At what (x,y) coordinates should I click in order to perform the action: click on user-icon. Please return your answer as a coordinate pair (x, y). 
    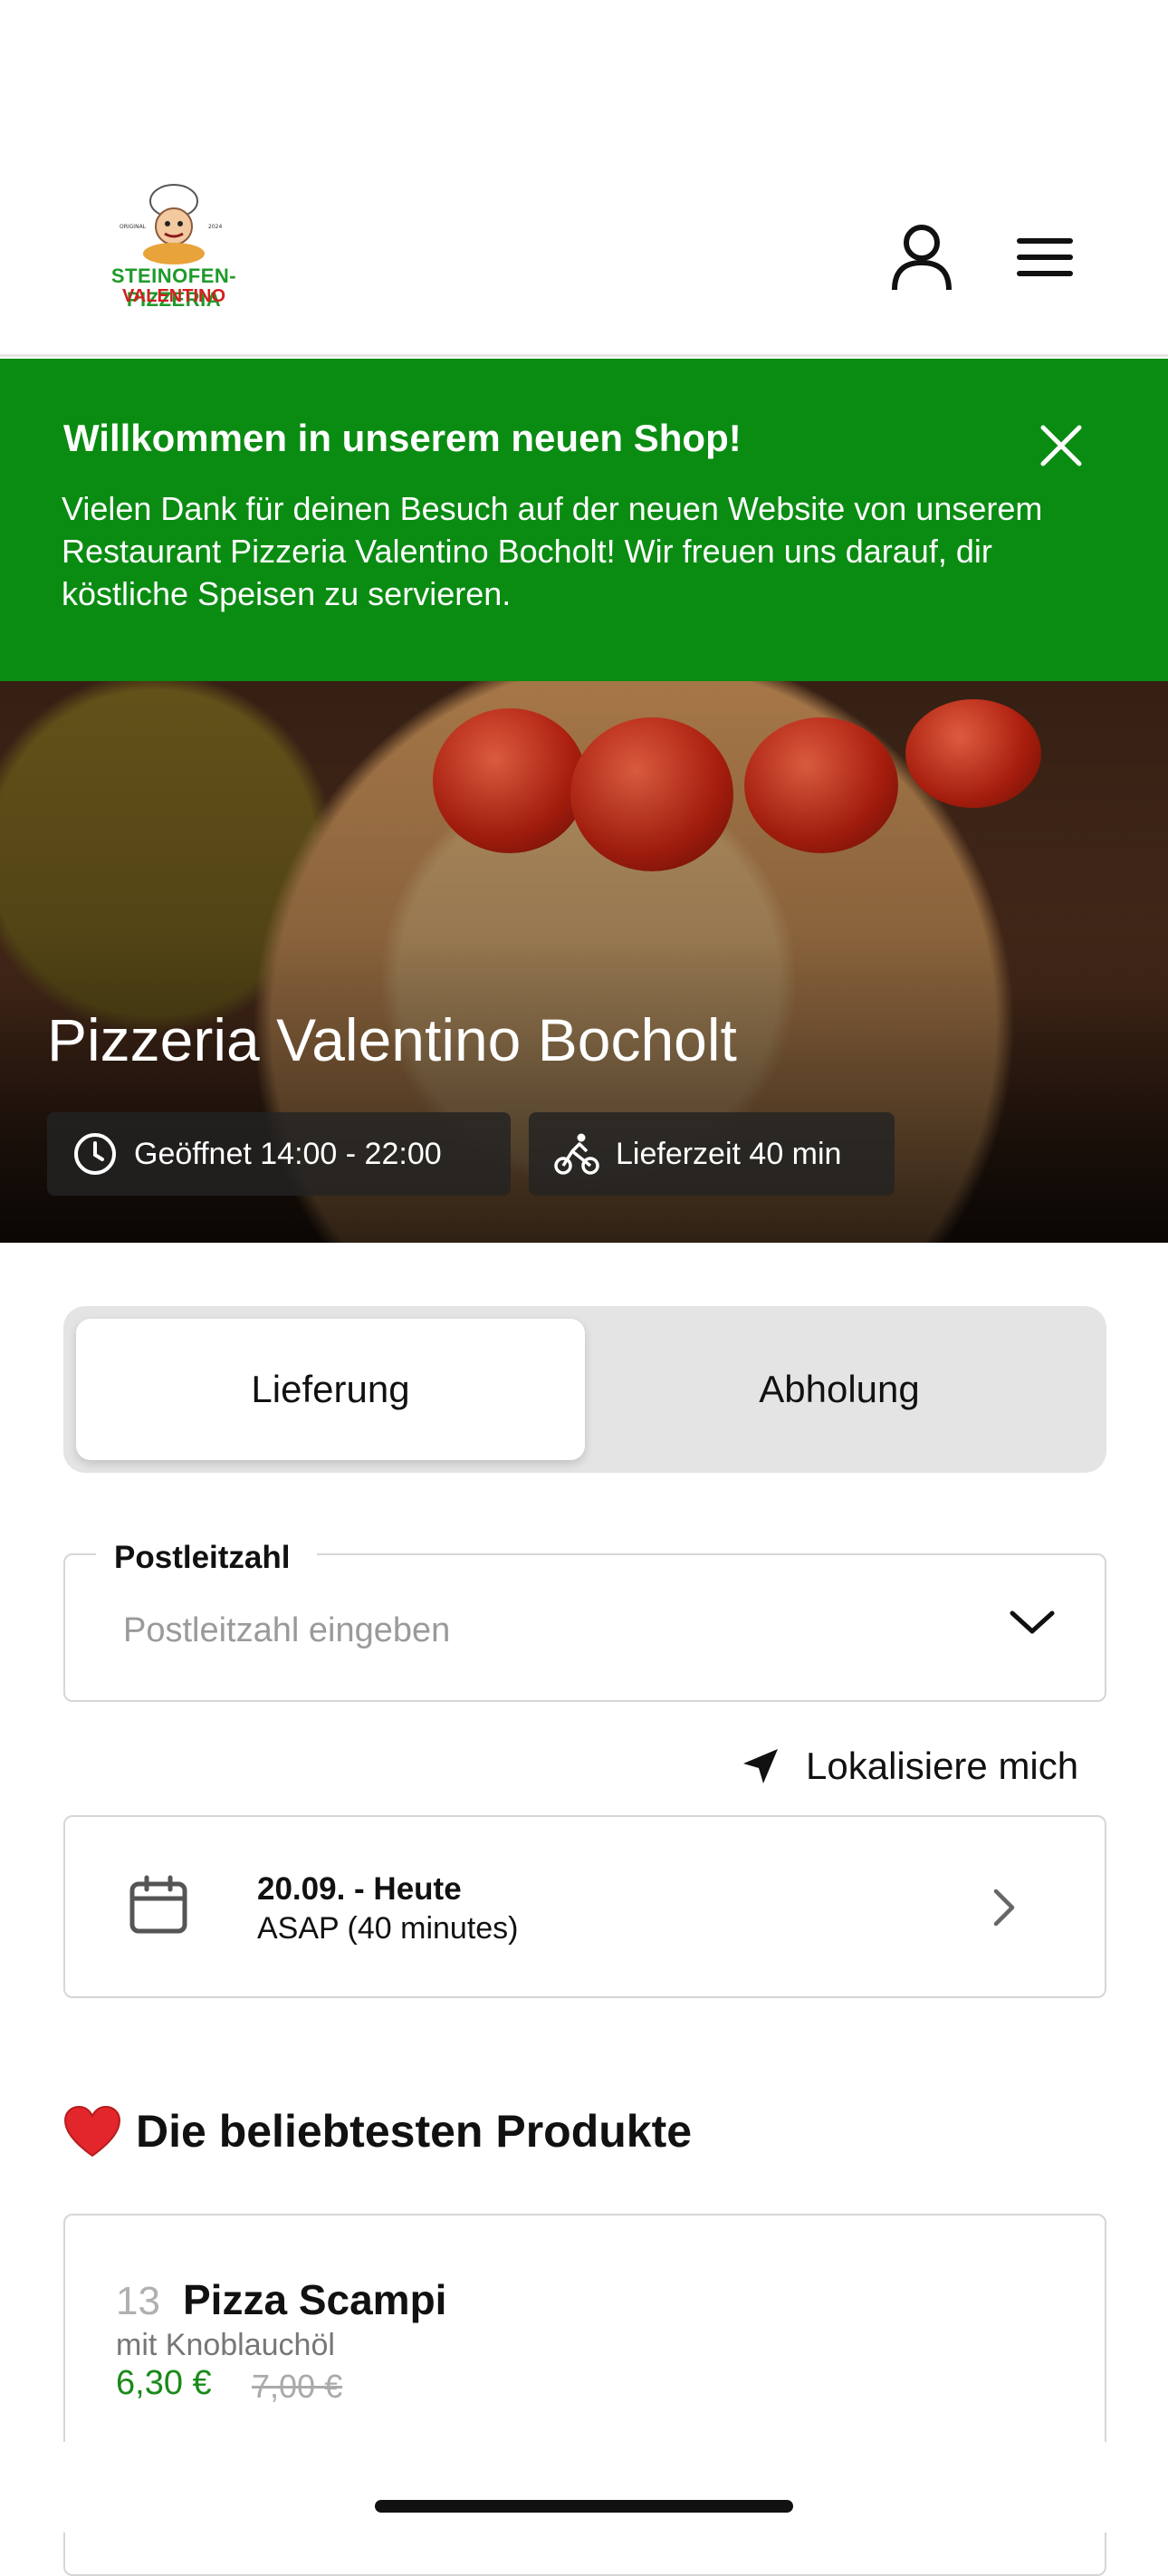
    Looking at the image, I should click on (922, 257).